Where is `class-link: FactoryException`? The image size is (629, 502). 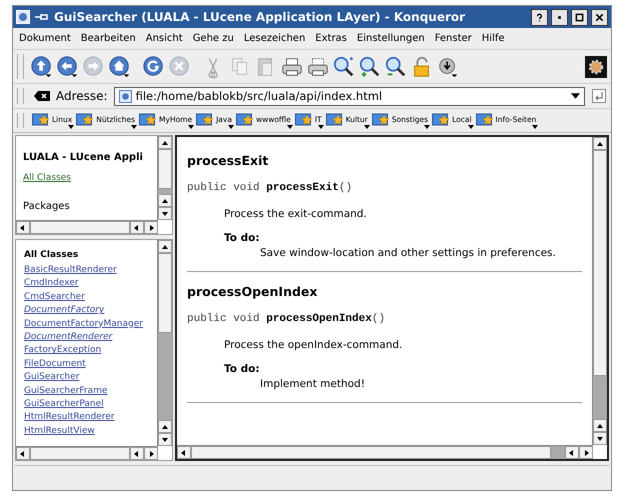 class-link: FactoryException is located at coordinates (63, 351).